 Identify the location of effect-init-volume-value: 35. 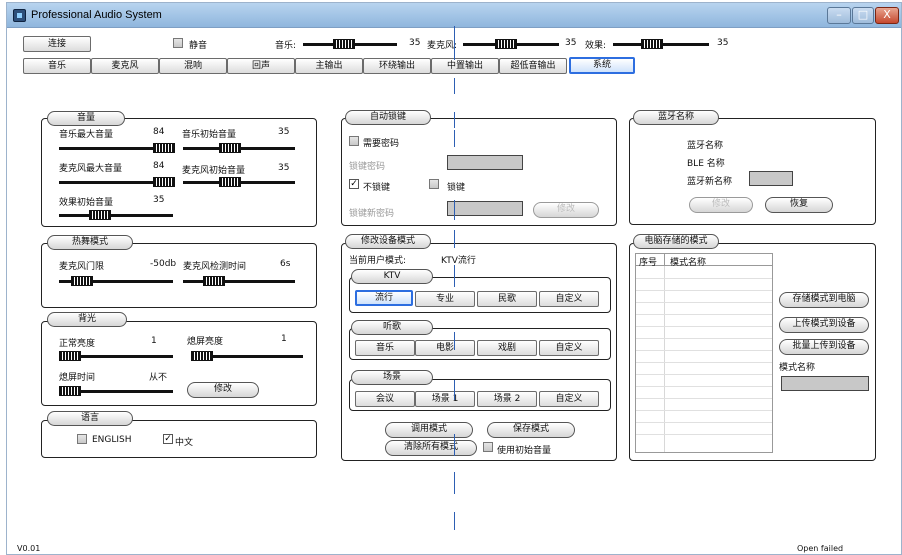
(159, 200).